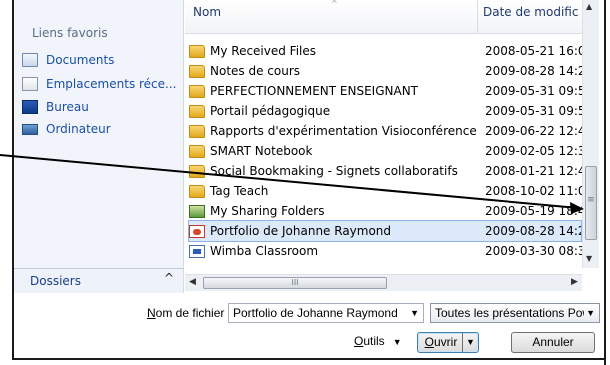 The image size is (610, 365). What do you see at coordinates (30, 60) in the screenshot?
I see `documents-icon` at bounding box center [30, 60].